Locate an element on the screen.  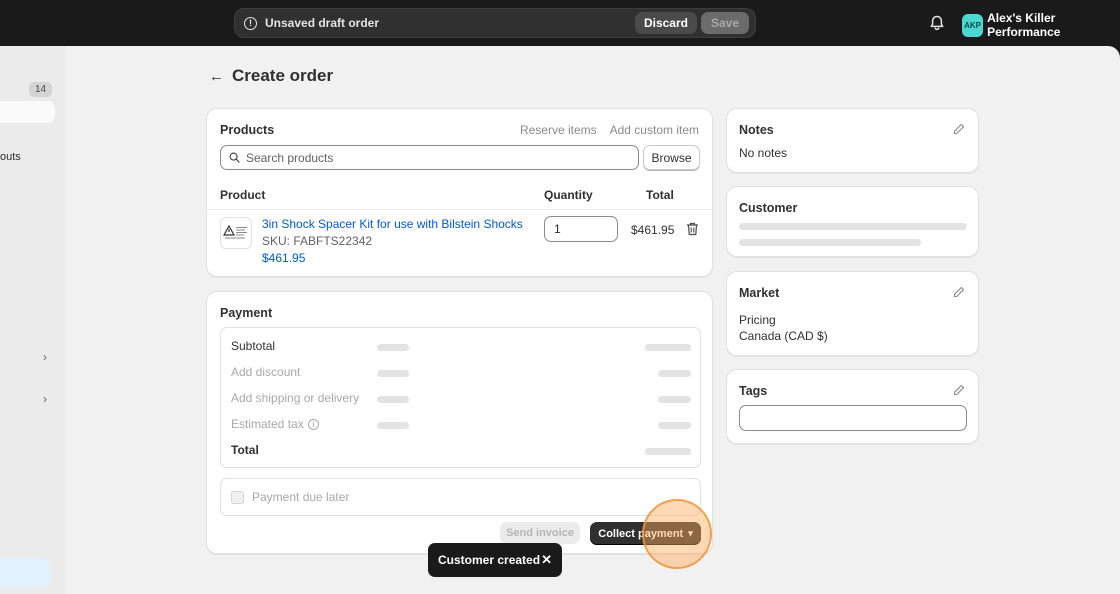
payment-due-later-option: Payment due later is located at coordinates (460, 497).